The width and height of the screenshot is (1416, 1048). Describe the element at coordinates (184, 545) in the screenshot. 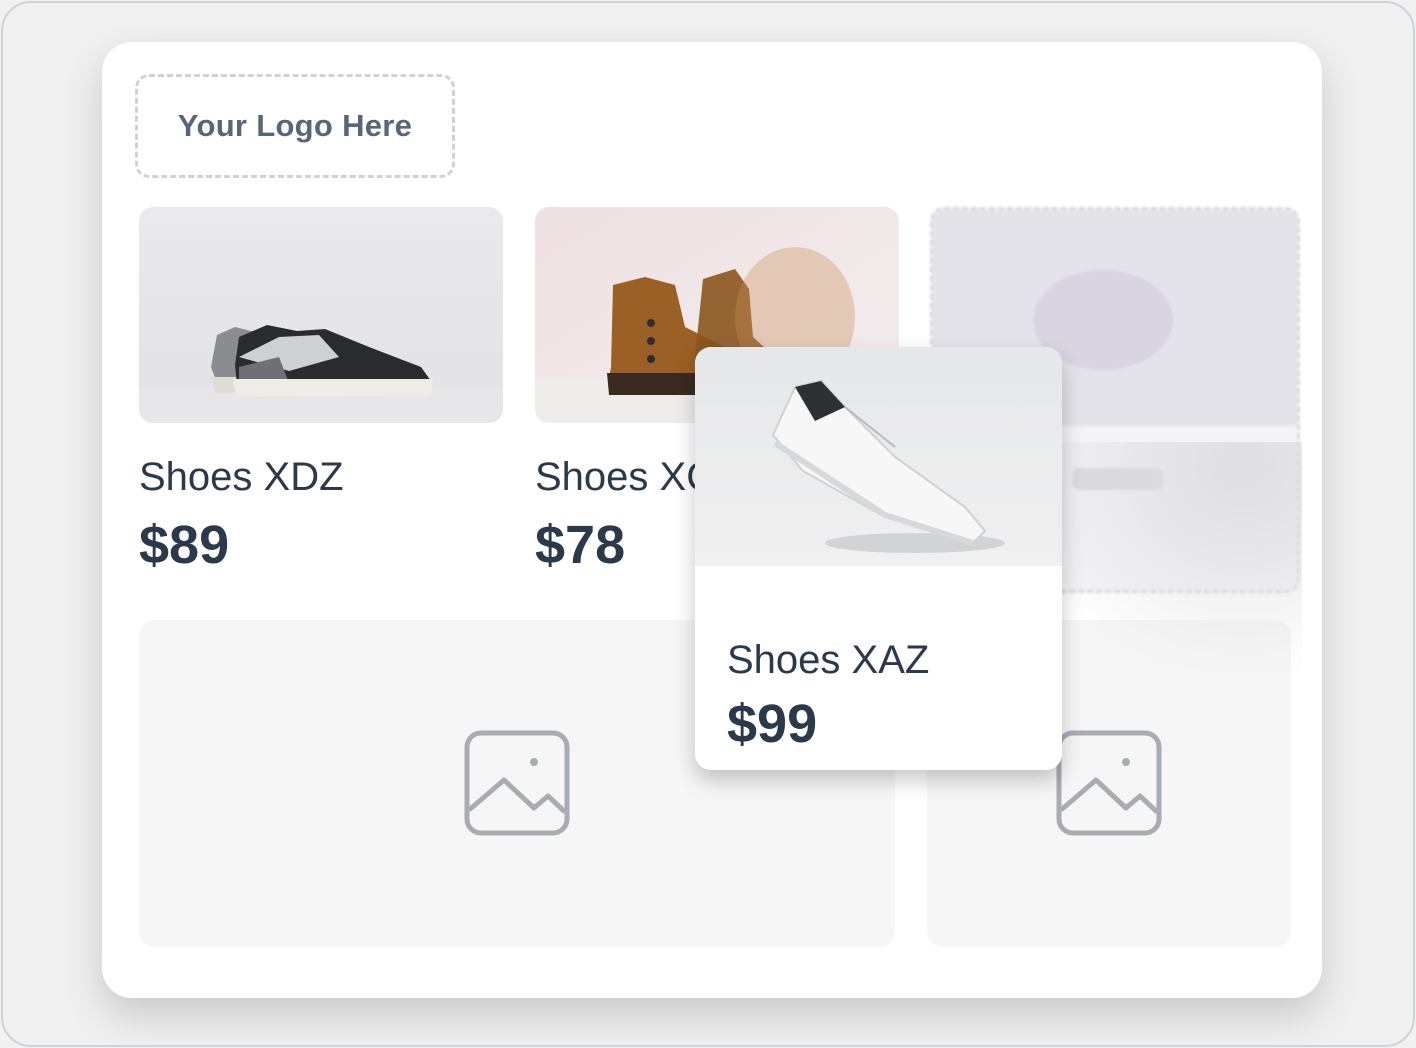

I see `product-price: $89` at that location.